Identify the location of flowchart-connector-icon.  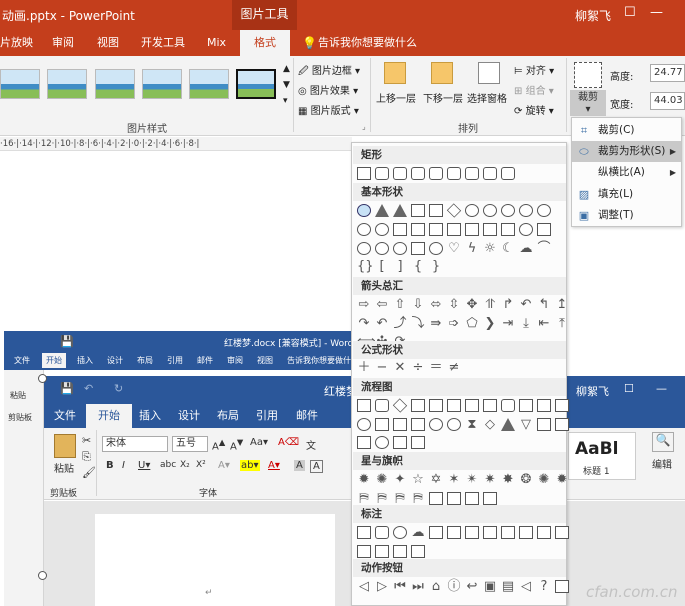
(364, 424).